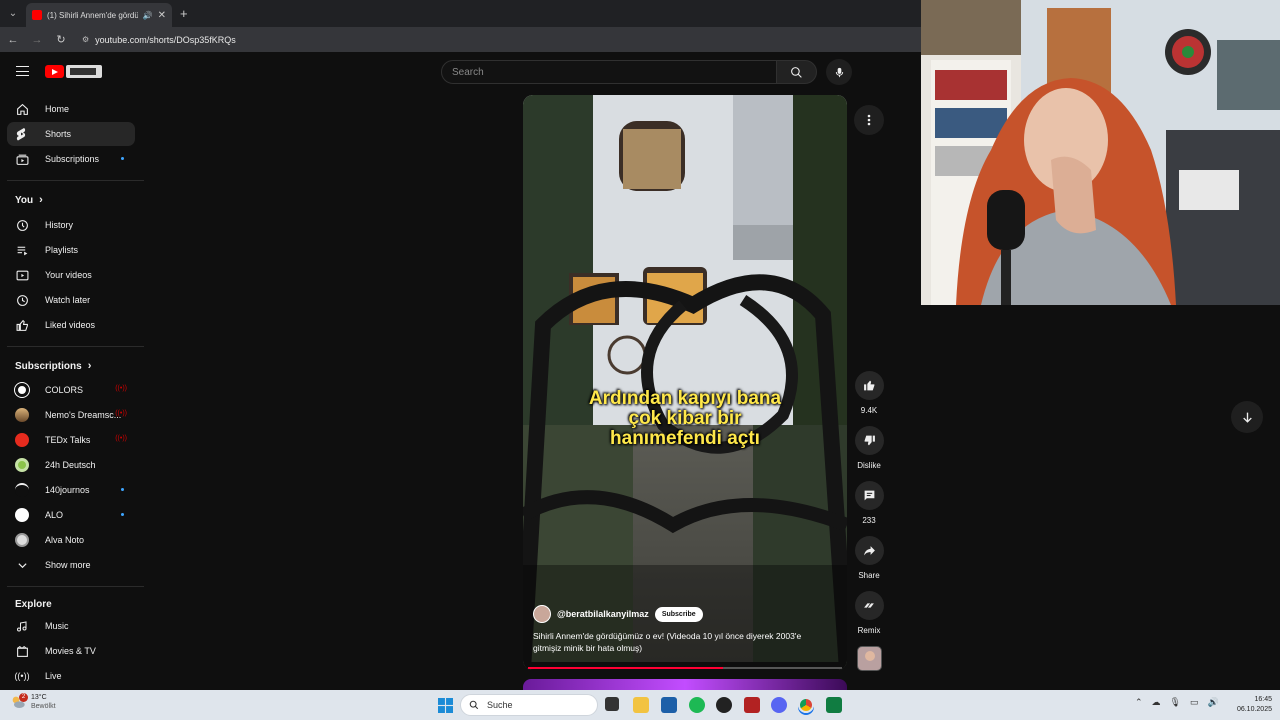  What do you see at coordinates (71, 325) in the screenshot?
I see `sidebar-item-liked-videos: Liked videos` at bounding box center [71, 325].